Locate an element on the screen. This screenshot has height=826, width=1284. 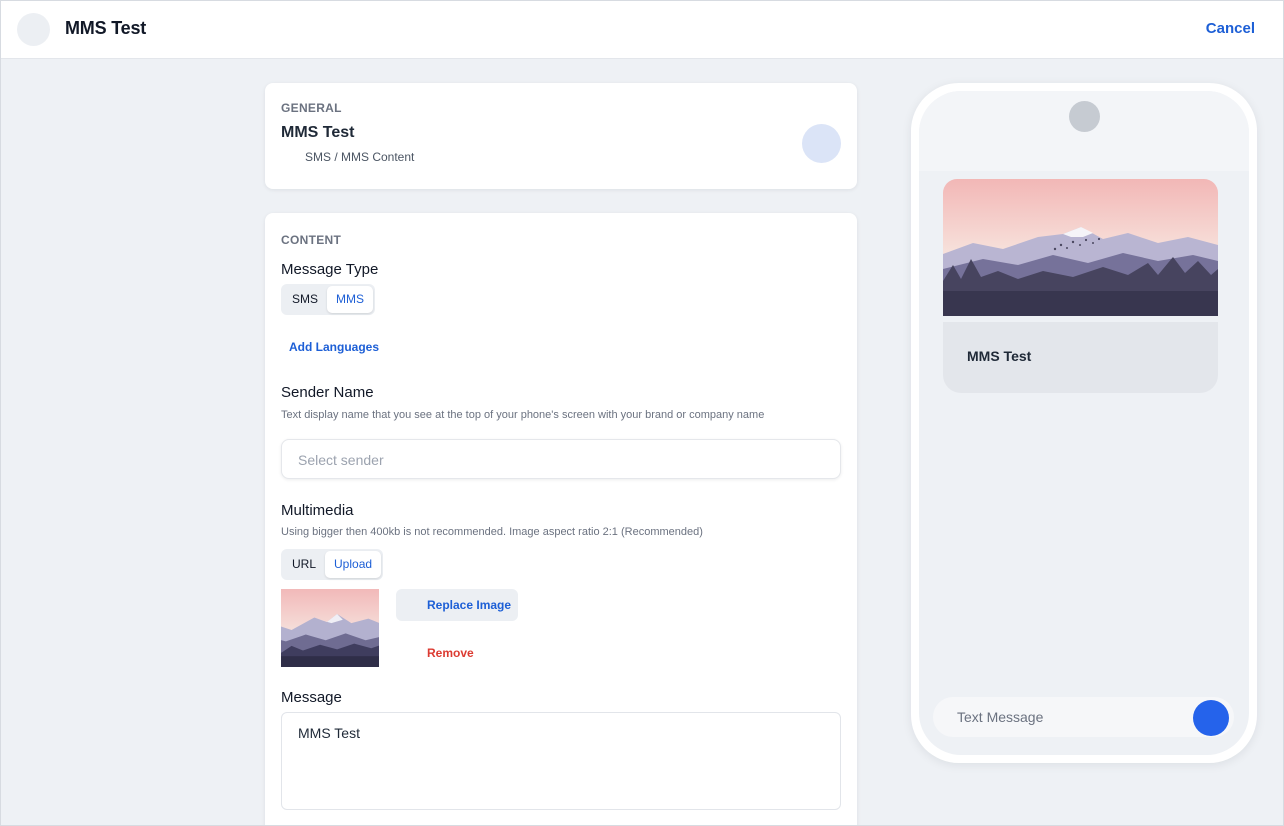
sender-select: Select sender is located at coordinates (561, 459).